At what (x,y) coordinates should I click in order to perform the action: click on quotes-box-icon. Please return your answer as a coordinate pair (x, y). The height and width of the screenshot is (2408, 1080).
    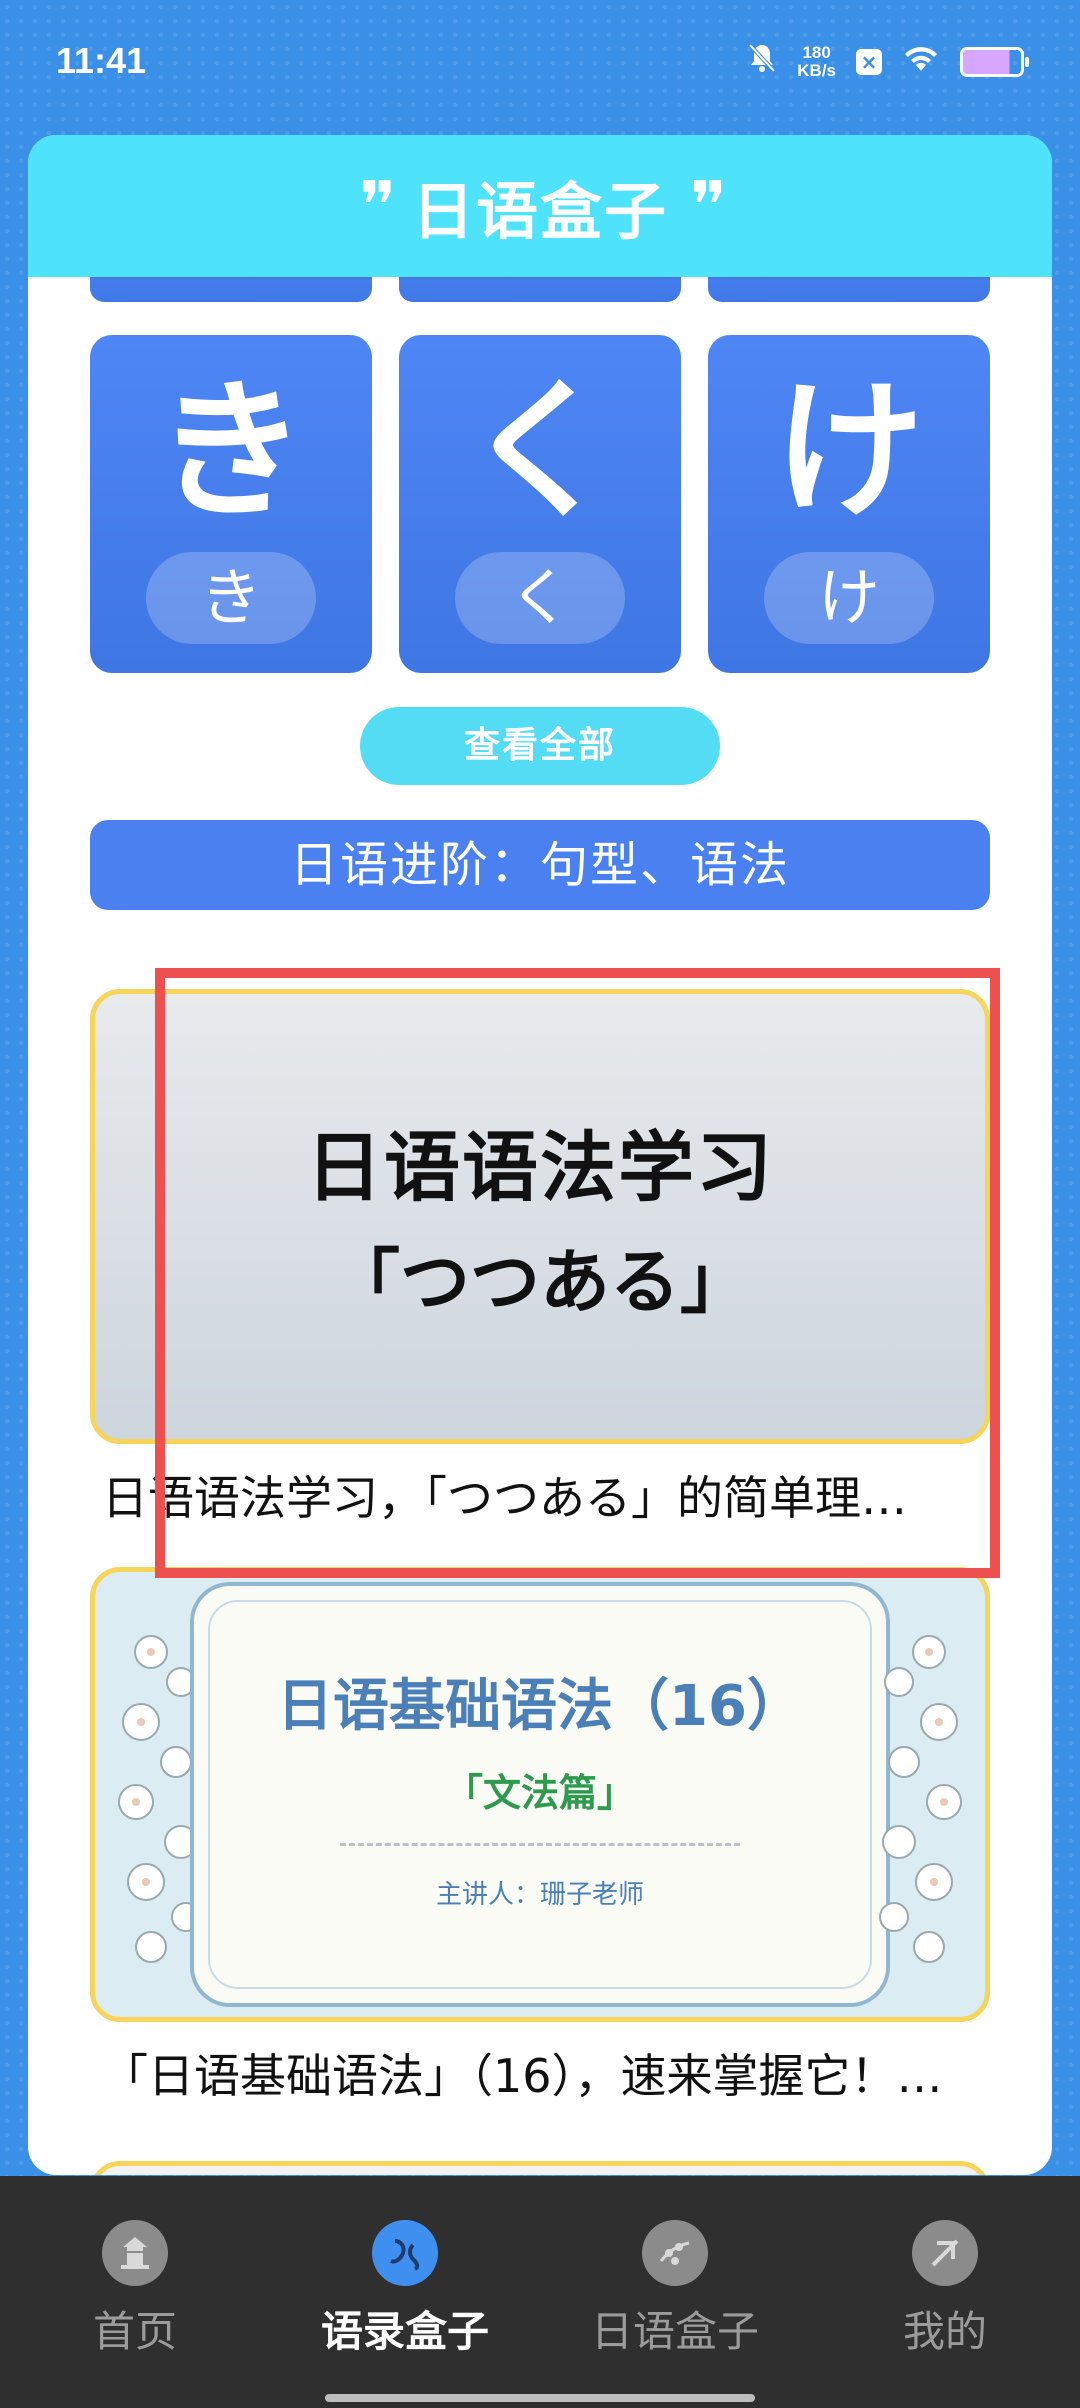
    Looking at the image, I should click on (405, 2253).